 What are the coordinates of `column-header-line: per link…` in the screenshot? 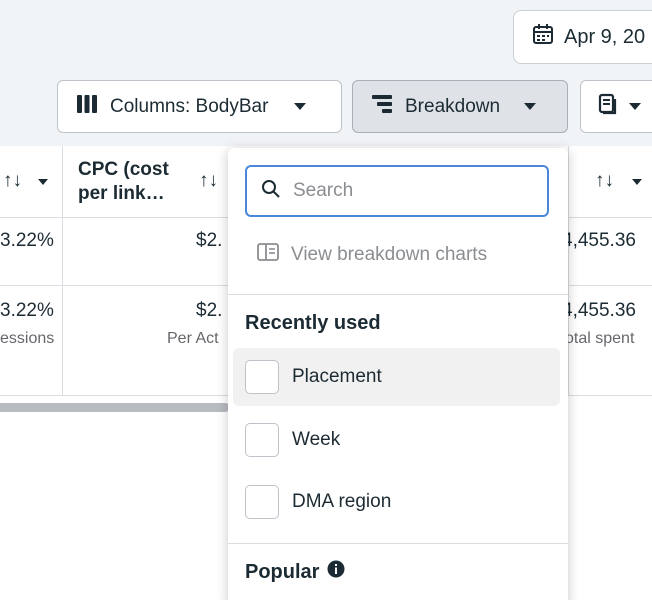 It's located at (121, 193).